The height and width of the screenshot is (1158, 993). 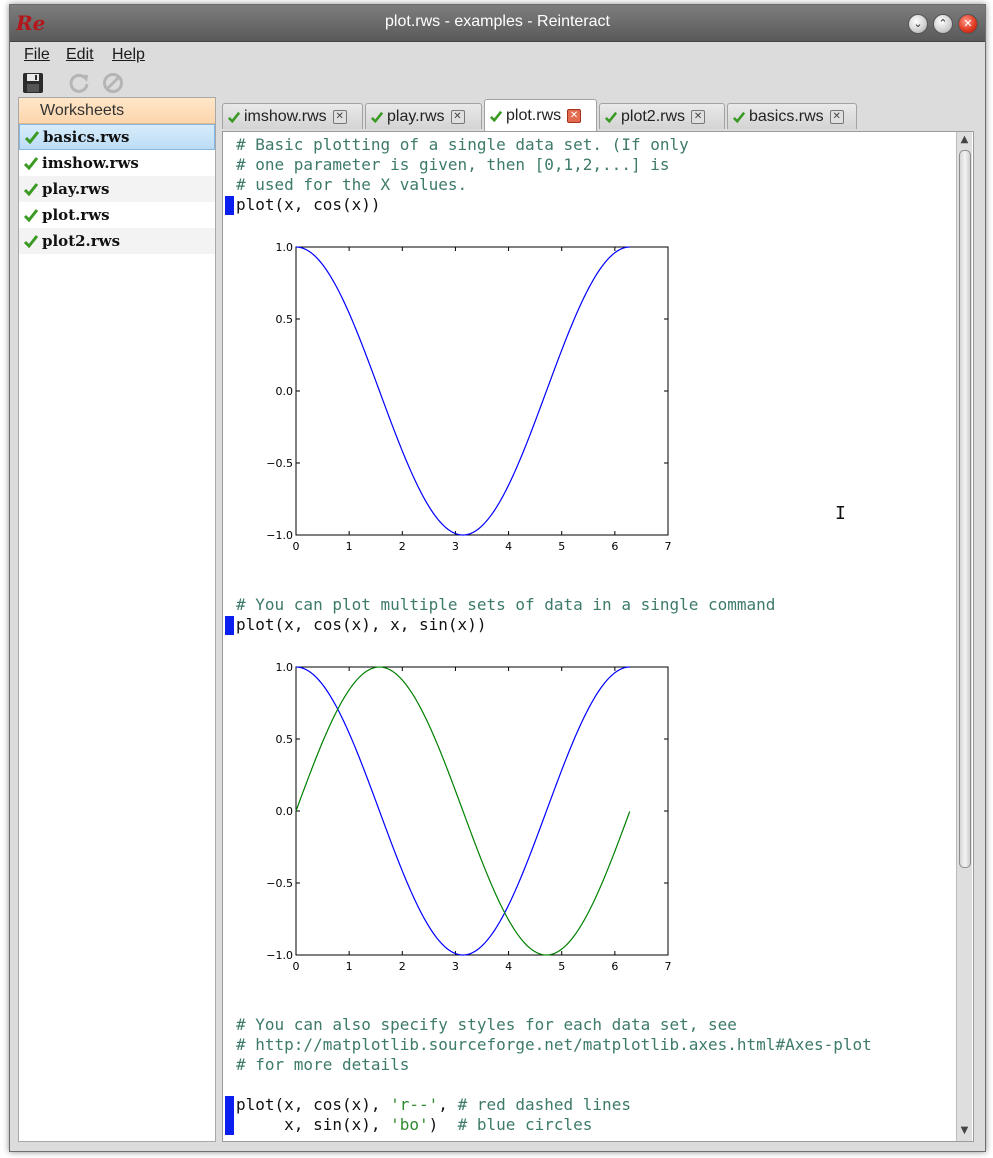 I want to click on sidebar-item-plot2: plot2.rws, so click(x=117, y=241).